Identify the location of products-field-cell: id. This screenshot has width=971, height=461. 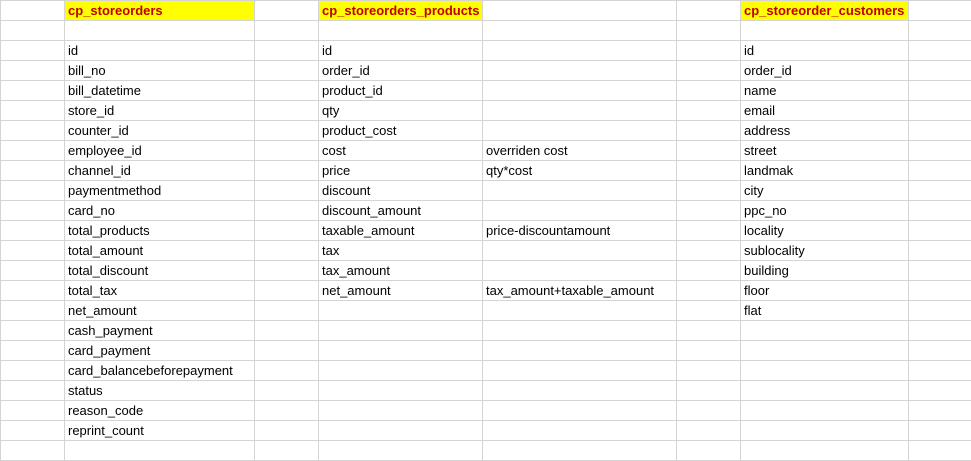
(400, 50).